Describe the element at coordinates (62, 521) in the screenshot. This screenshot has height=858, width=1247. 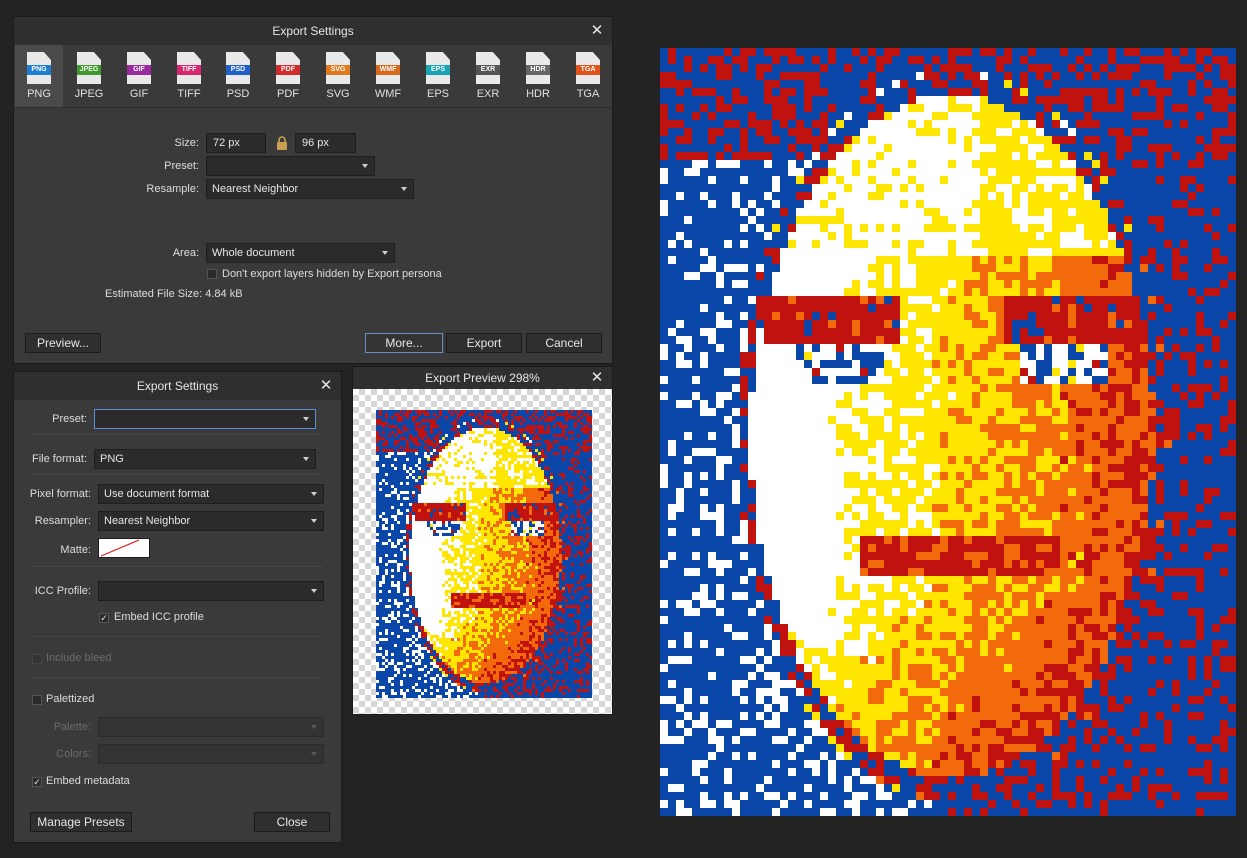
I see `resampler-label: Resampler:` at that location.